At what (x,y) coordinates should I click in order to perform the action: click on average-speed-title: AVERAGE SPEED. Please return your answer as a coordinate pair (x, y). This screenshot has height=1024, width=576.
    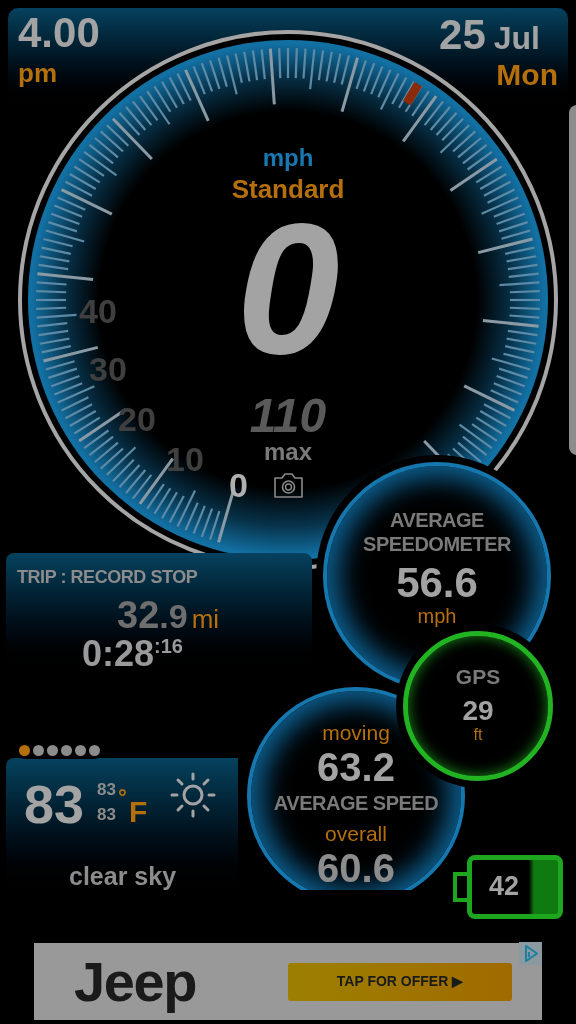
    Looking at the image, I should click on (356, 803).